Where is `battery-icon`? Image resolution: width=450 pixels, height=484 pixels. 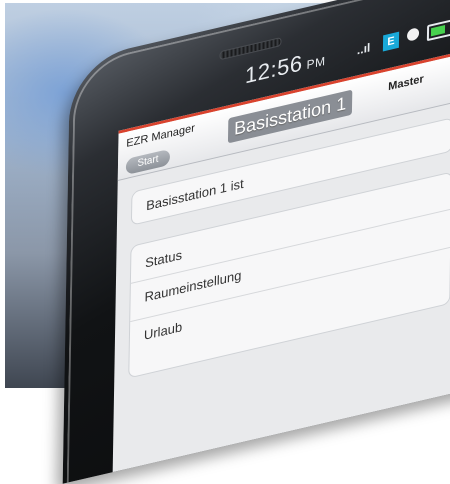
battery-icon is located at coordinates (438, 30).